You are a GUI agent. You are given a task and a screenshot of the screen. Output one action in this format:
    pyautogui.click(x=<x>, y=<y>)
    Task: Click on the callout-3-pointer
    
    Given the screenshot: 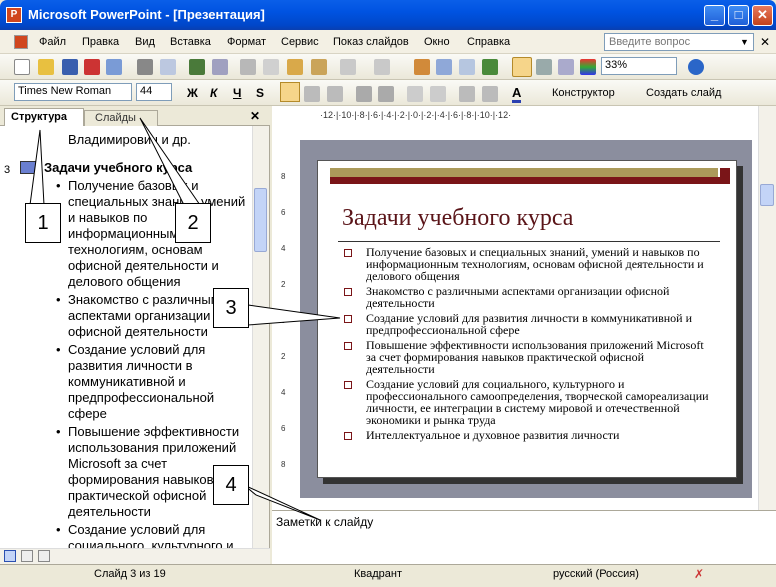 What is the action you would take?
    pyautogui.click(x=294, y=315)
    